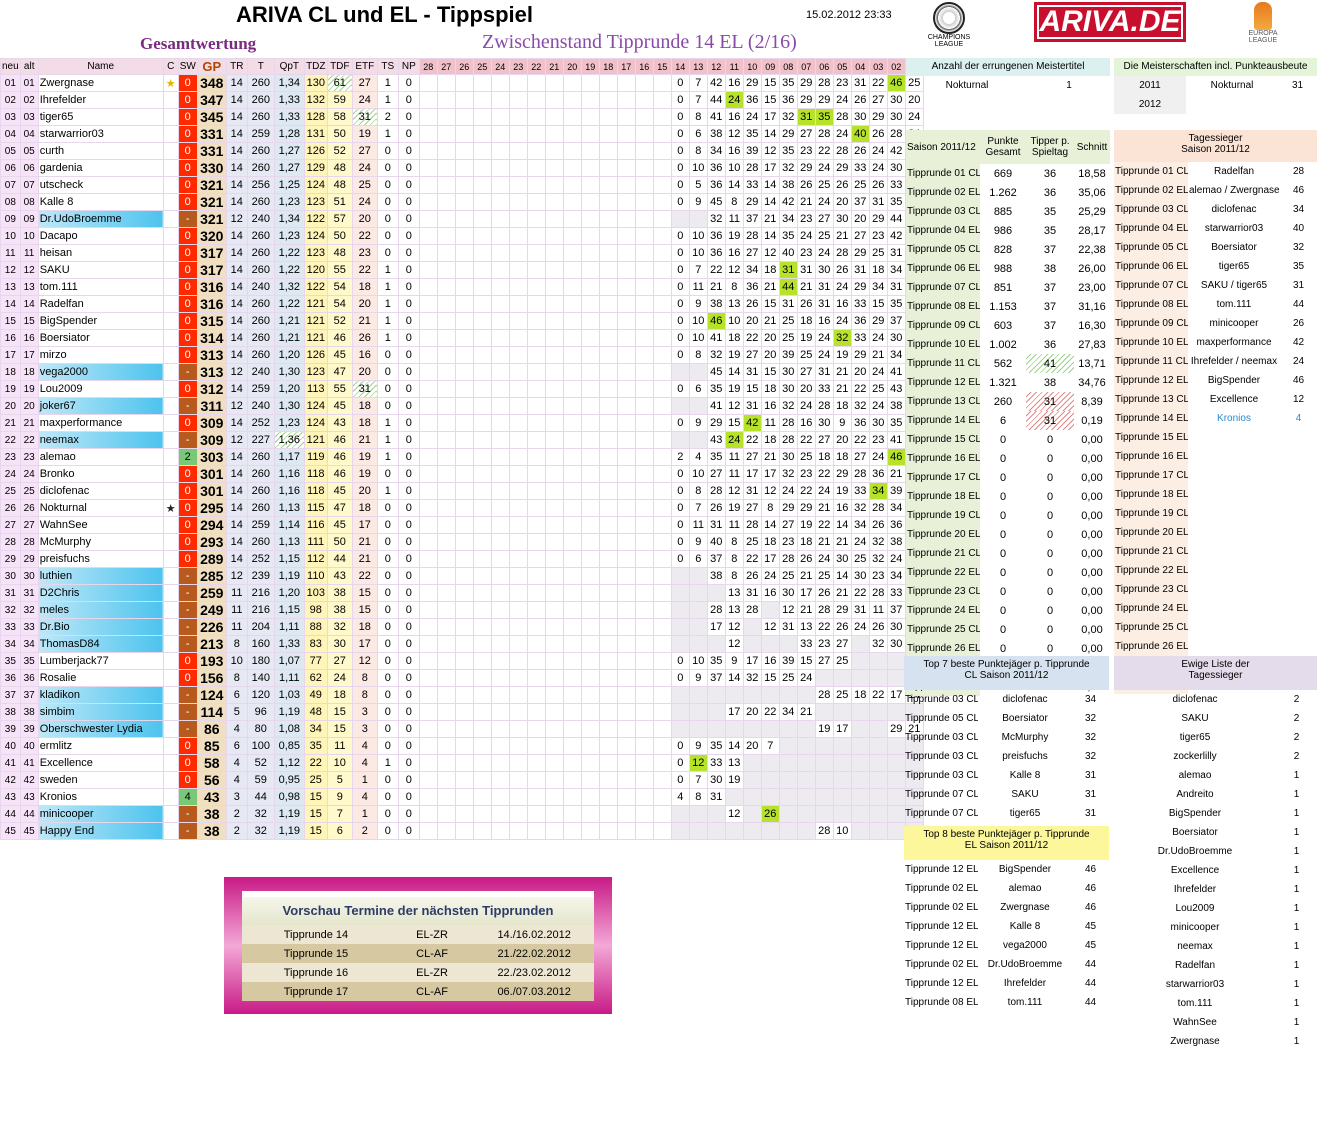 The width and height of the screenshot is (1317, 1141). What do you see at coordinates (752, 491) in the screenshot?
I see `matchday-points: 31` at bounding box center [752, 491].